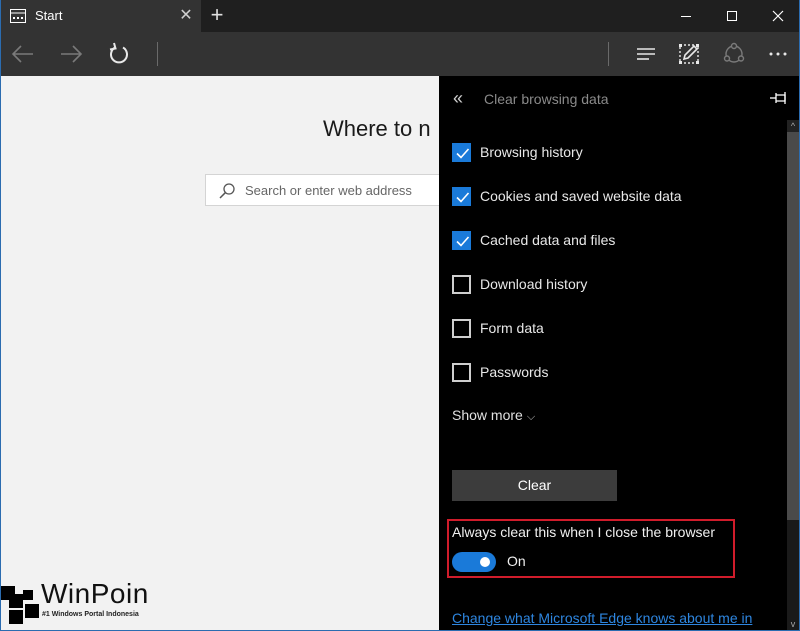 This screenshot has height=631, width=800. Describe the element at coordinates (328, 190) in the screenshot. I see `search-placeholder: Search or enter web address` at that location.